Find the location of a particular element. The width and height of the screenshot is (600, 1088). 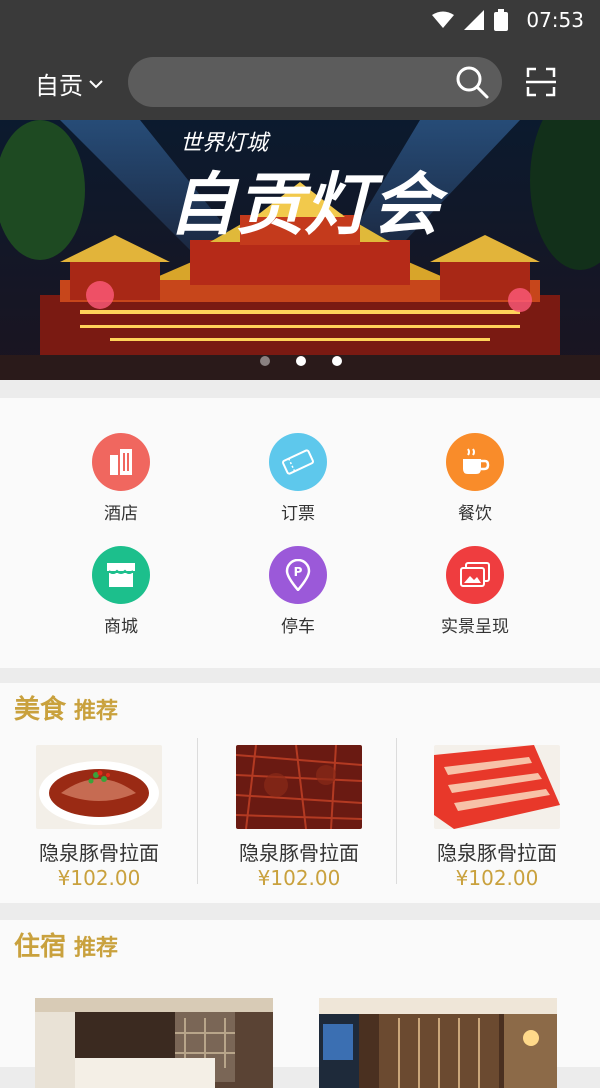

parking-pin-icon: P is located at coordinates (298, 575).